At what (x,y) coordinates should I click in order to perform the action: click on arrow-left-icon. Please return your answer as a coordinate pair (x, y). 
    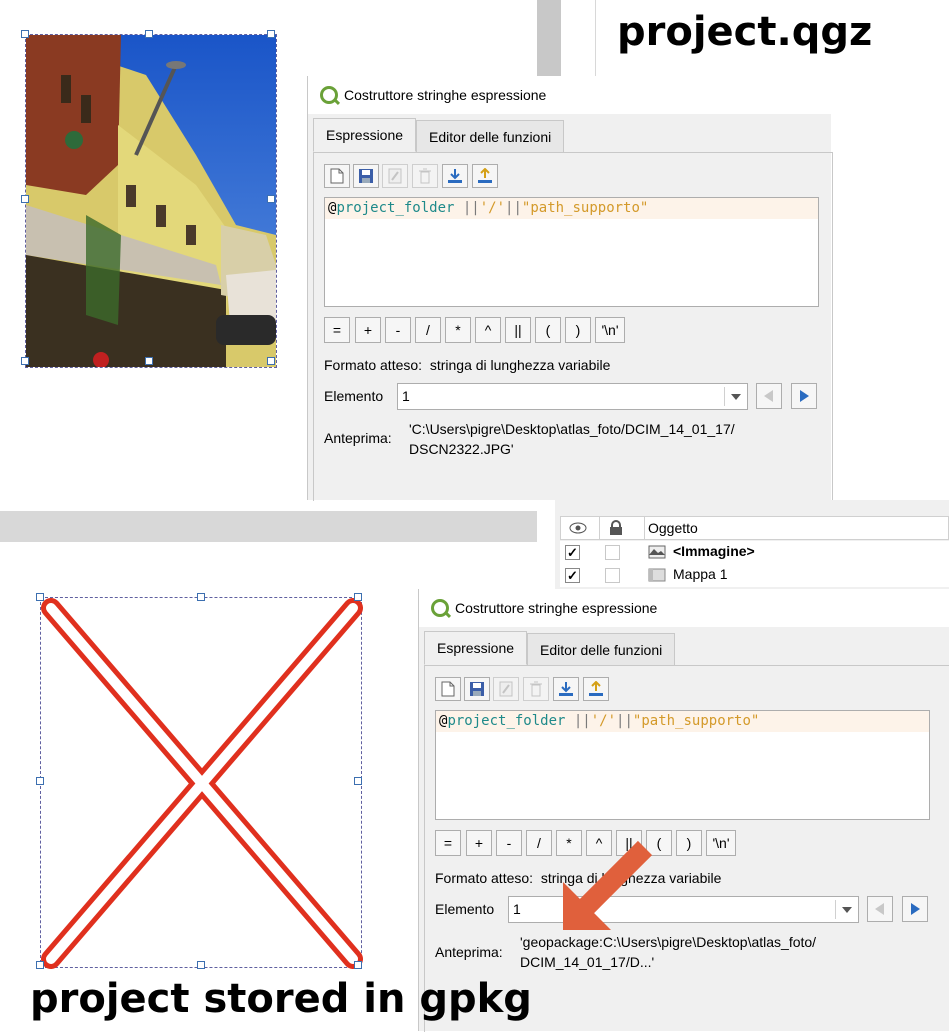
    Looking at the image, I should click on (879, 909).